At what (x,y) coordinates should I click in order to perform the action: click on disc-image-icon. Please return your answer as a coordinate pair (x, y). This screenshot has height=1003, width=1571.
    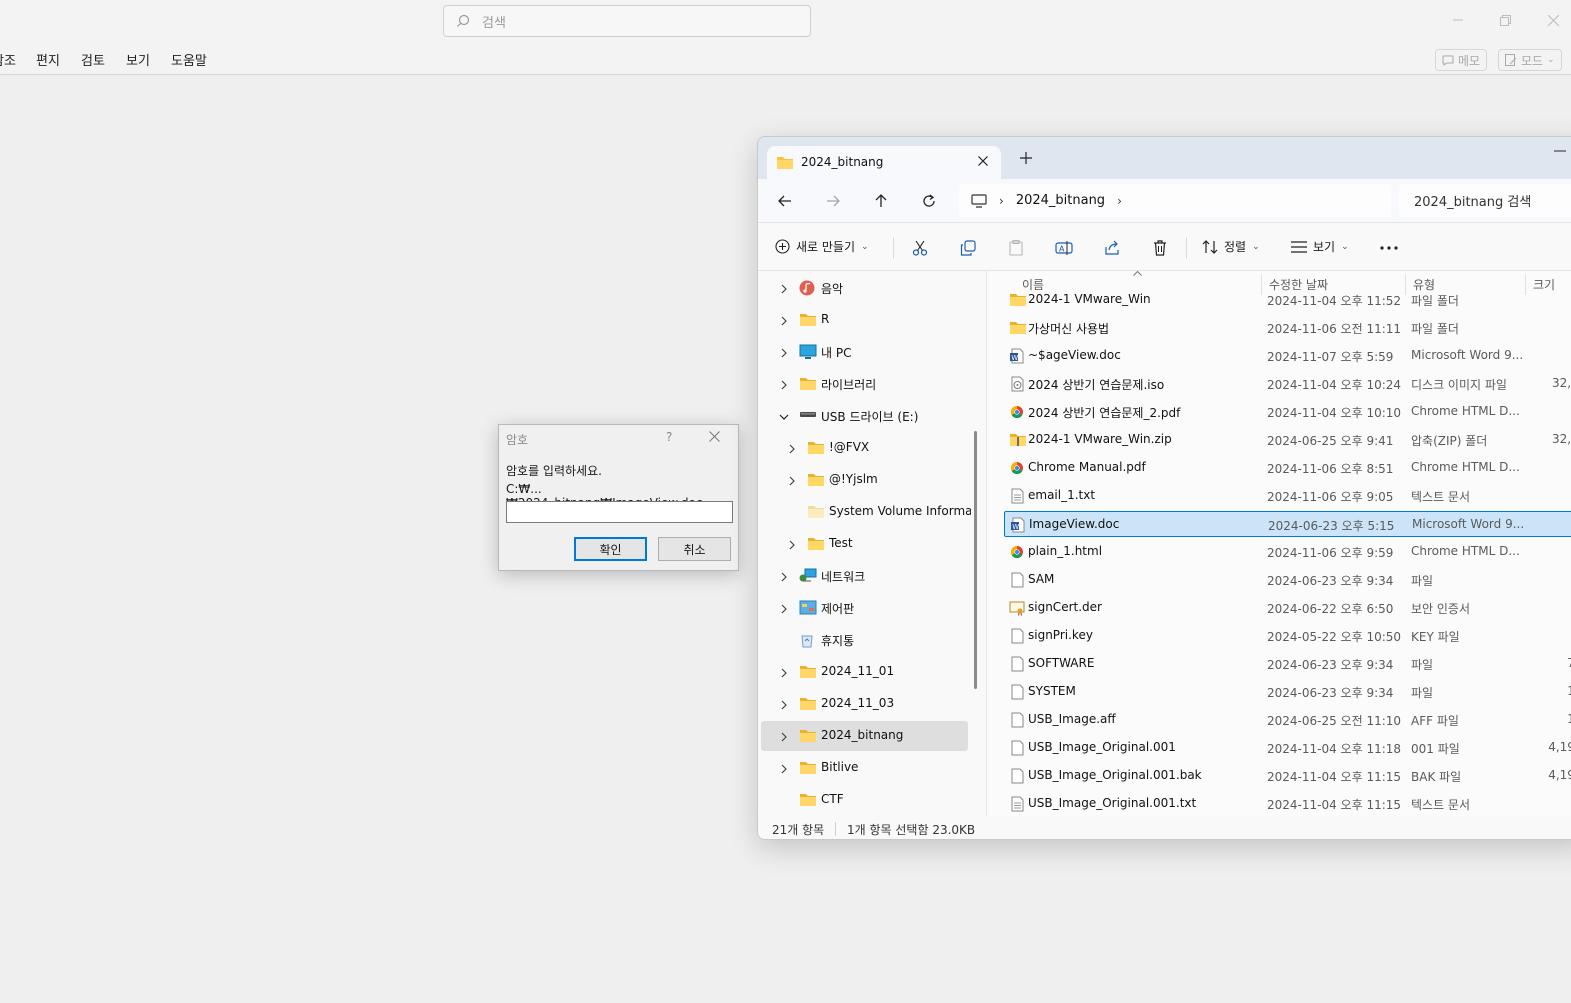
    Looking at the image, I should click on (1017, 384).